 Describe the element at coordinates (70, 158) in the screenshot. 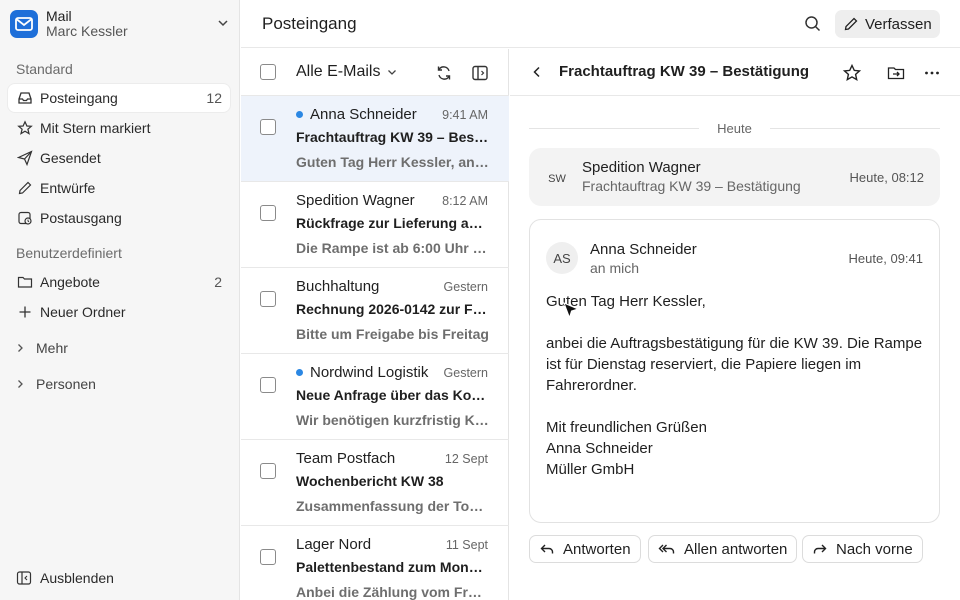

I see `sidebar-item-label: Gesendet` at that location.